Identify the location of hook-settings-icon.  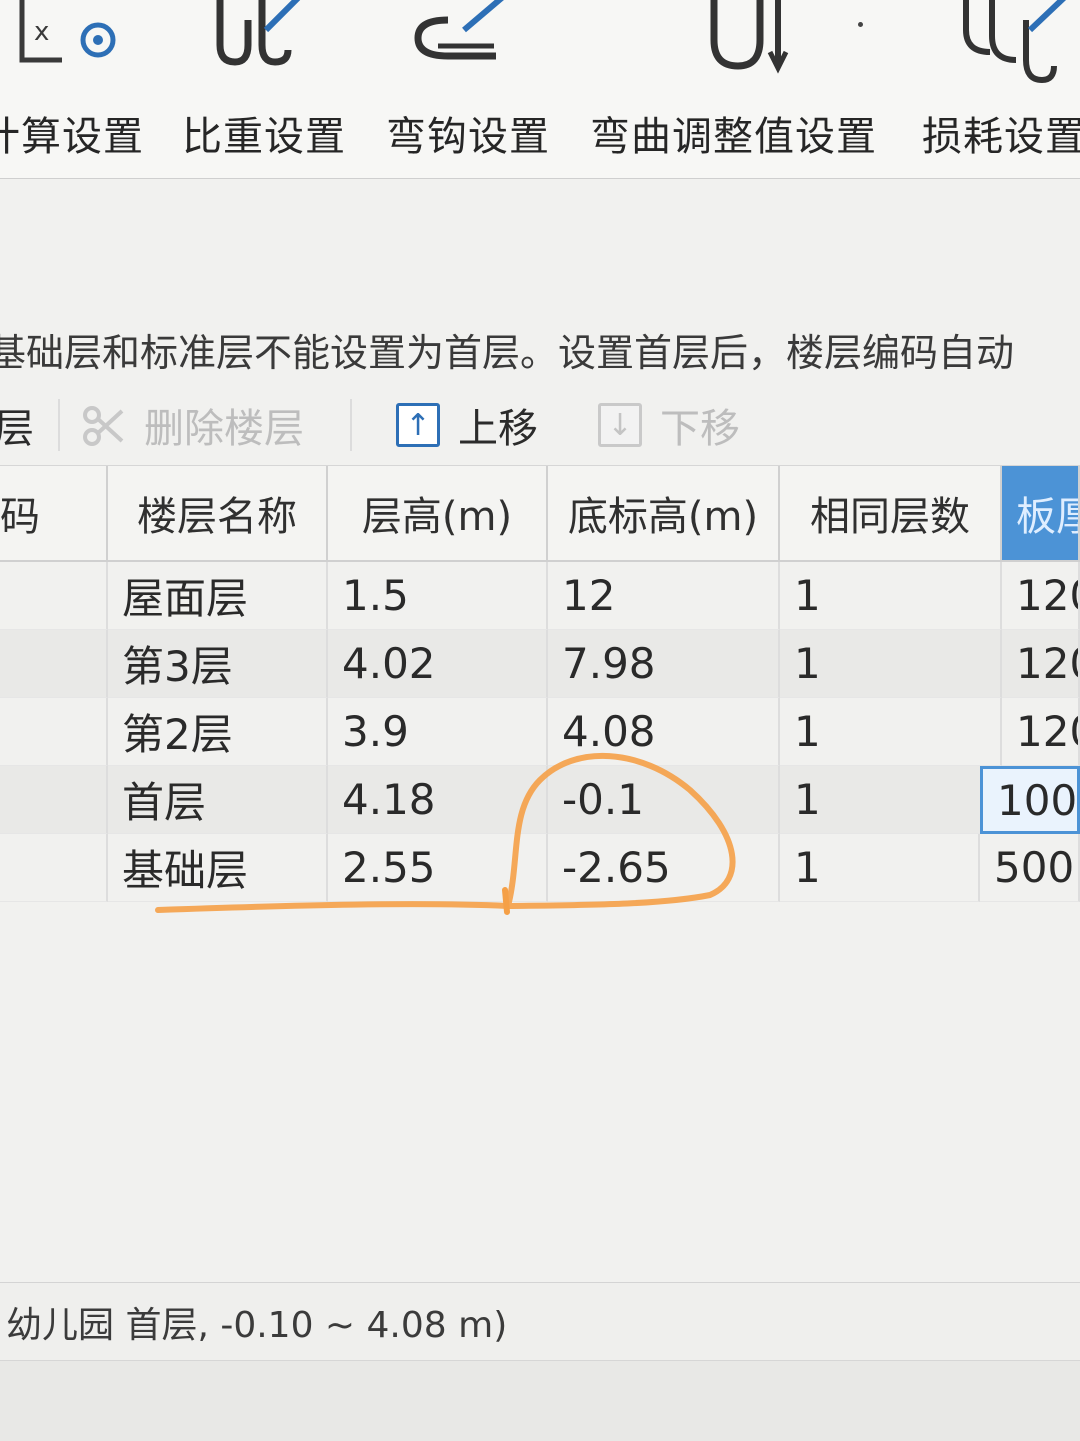
(463, 45).